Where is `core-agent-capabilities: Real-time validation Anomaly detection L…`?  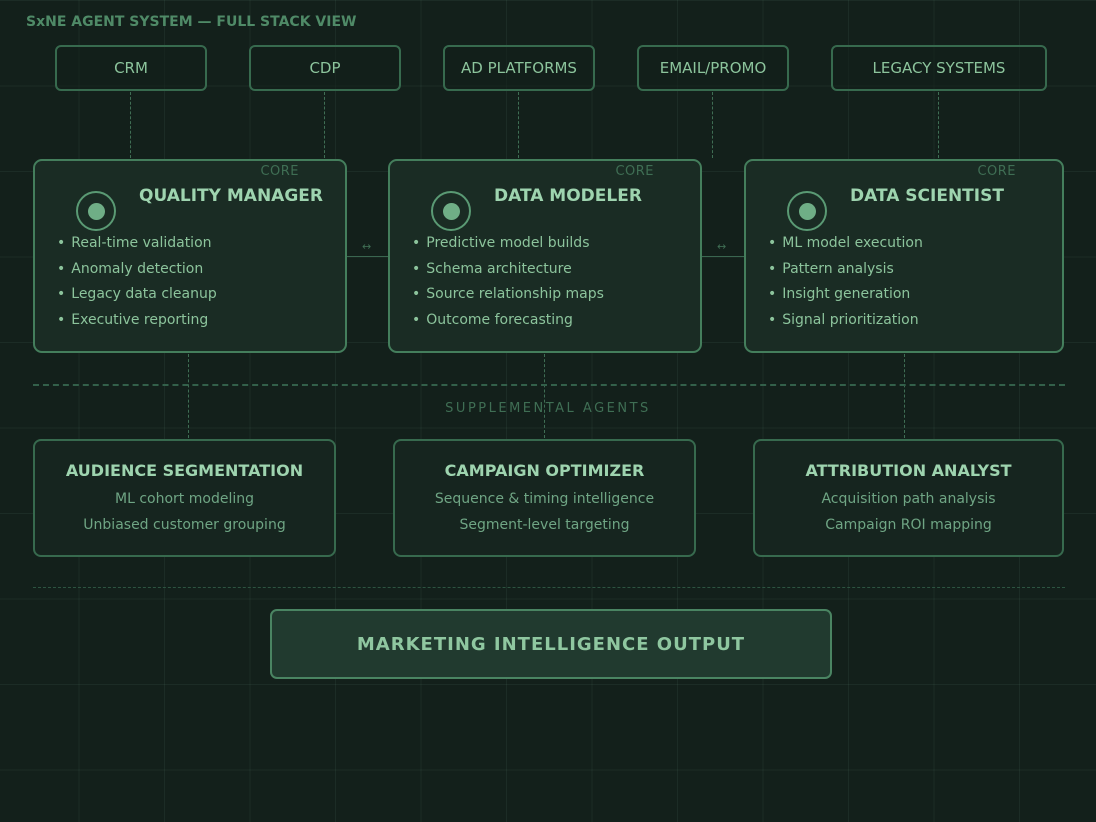
core-agent-capabilities: Real-time validation Anomaly detection L… is located at coordinates (137, 284).